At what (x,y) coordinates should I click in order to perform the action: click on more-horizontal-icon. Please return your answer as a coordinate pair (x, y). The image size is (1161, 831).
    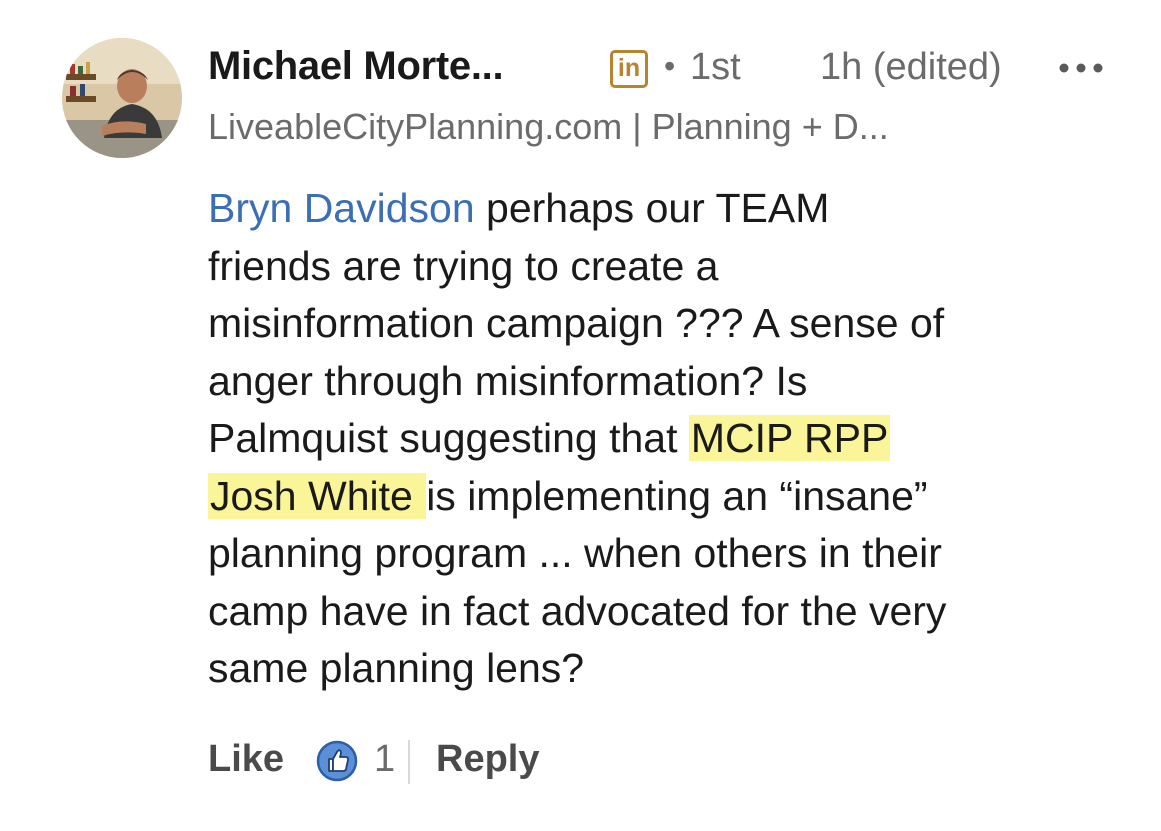
    Looking at the image, I should click on (1081, 68).